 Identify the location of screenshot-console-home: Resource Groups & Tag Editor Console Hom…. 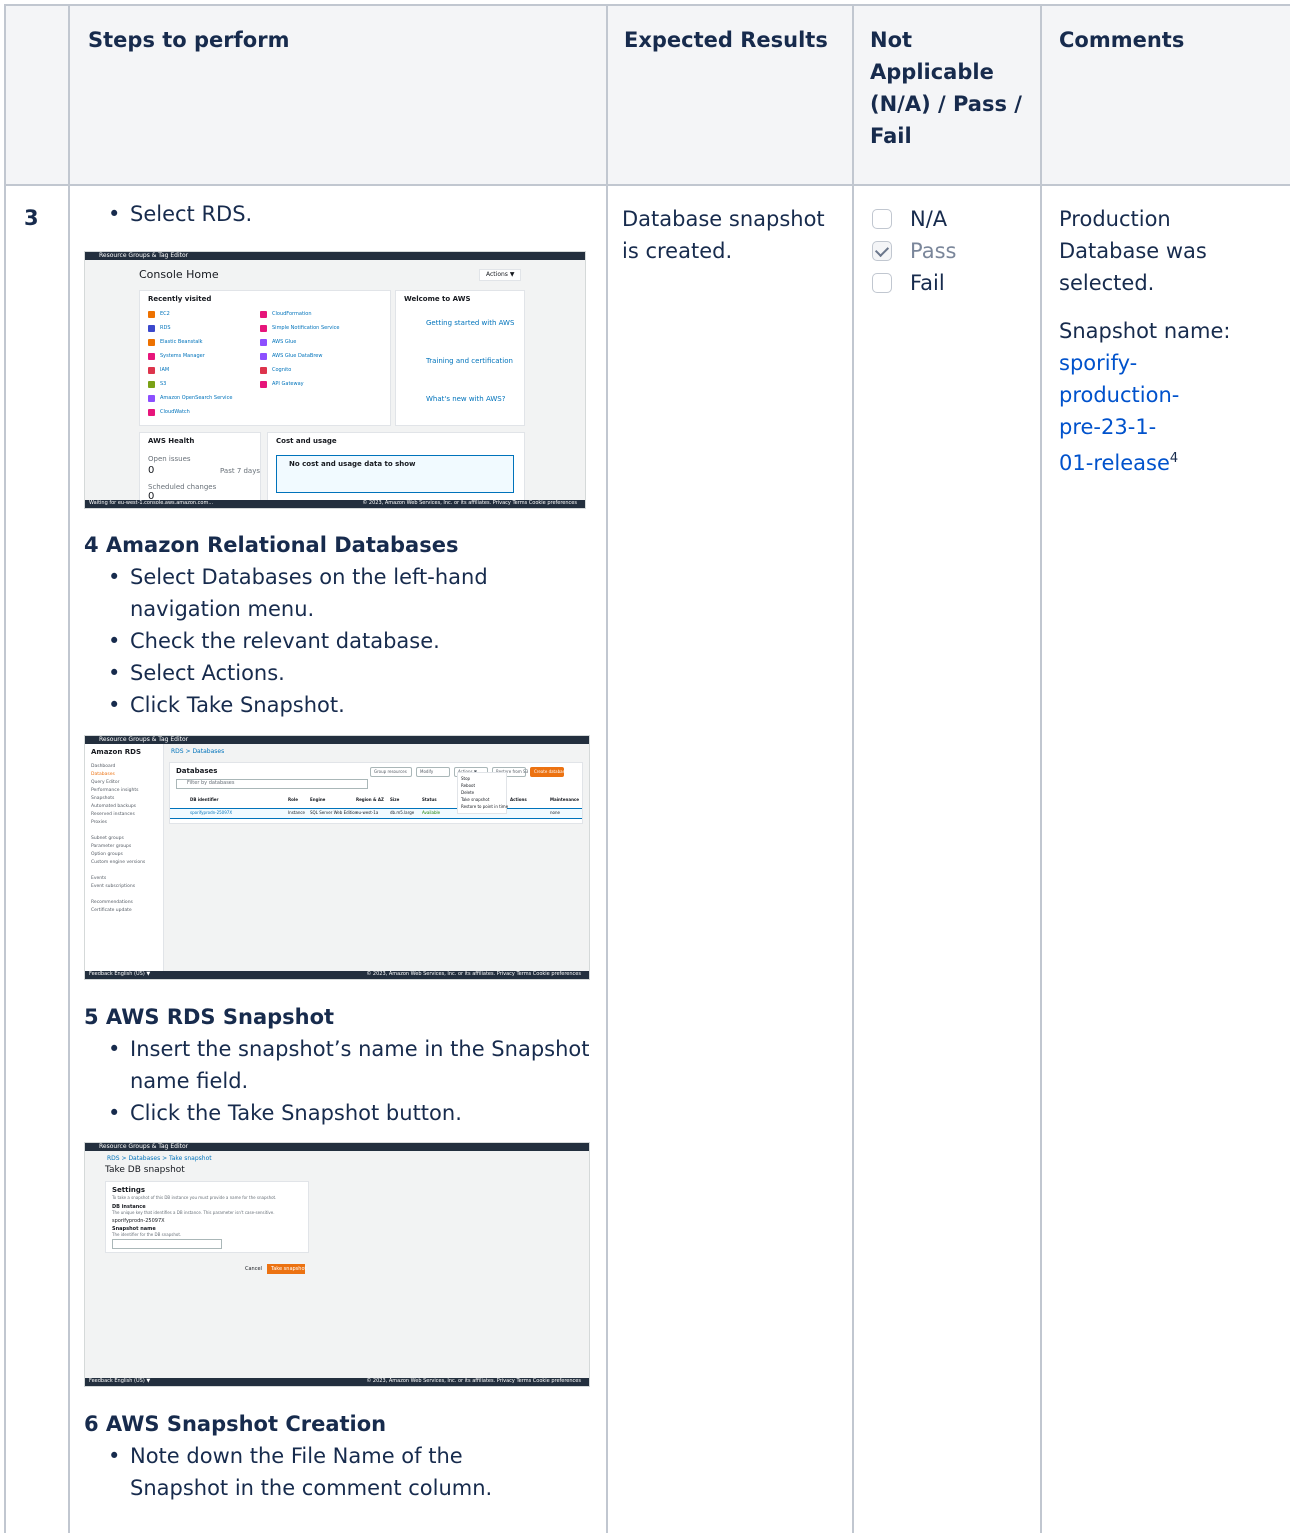
(335, 380).